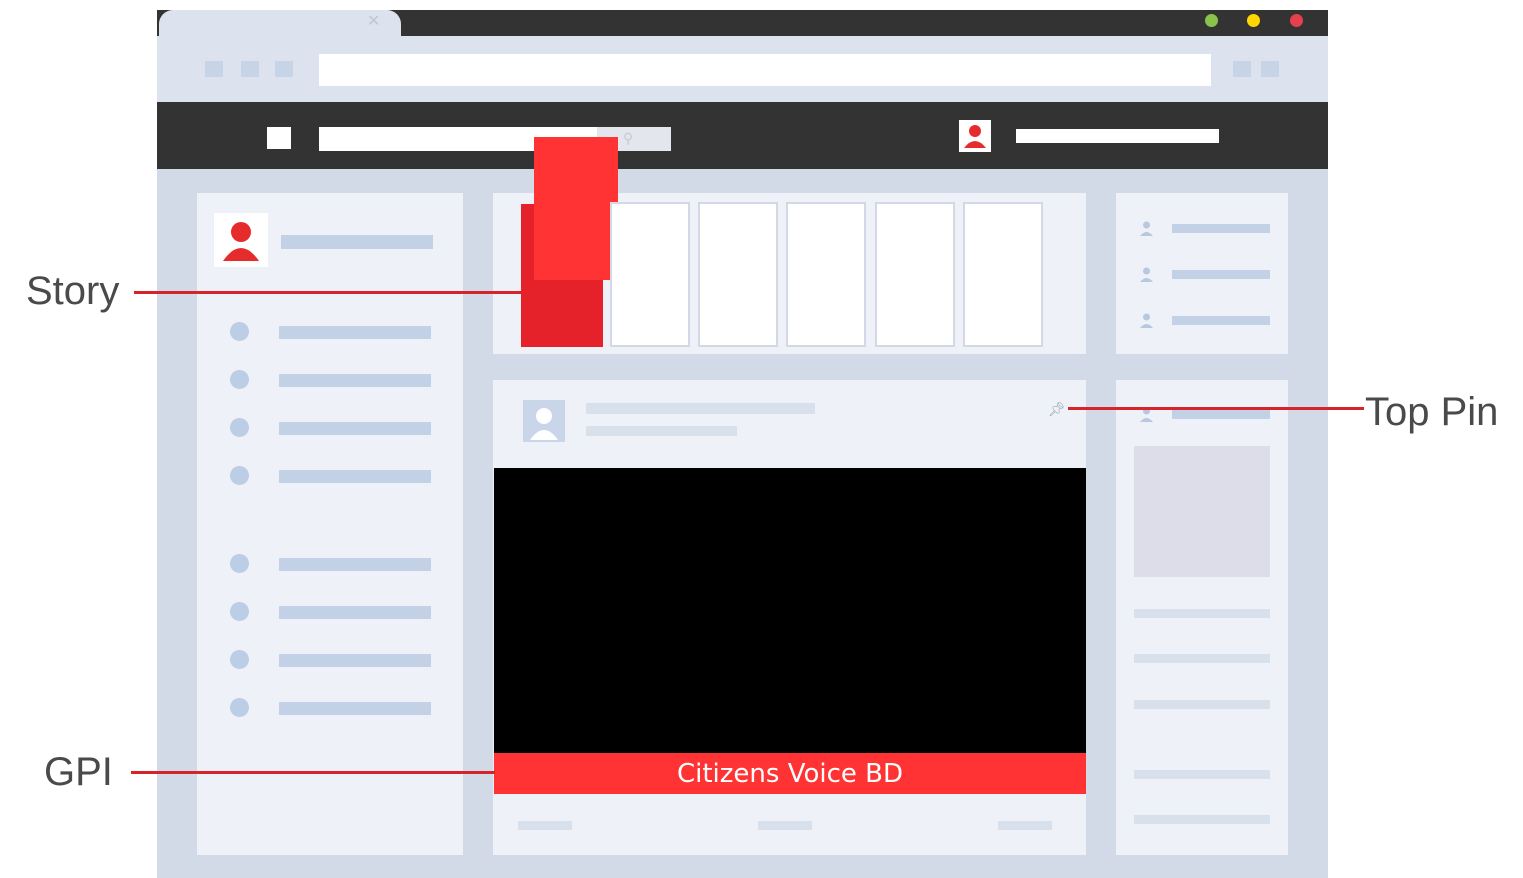 The width and height of the screenshot is (1523, 878). I want to click on share-action, so click(1025, 825).